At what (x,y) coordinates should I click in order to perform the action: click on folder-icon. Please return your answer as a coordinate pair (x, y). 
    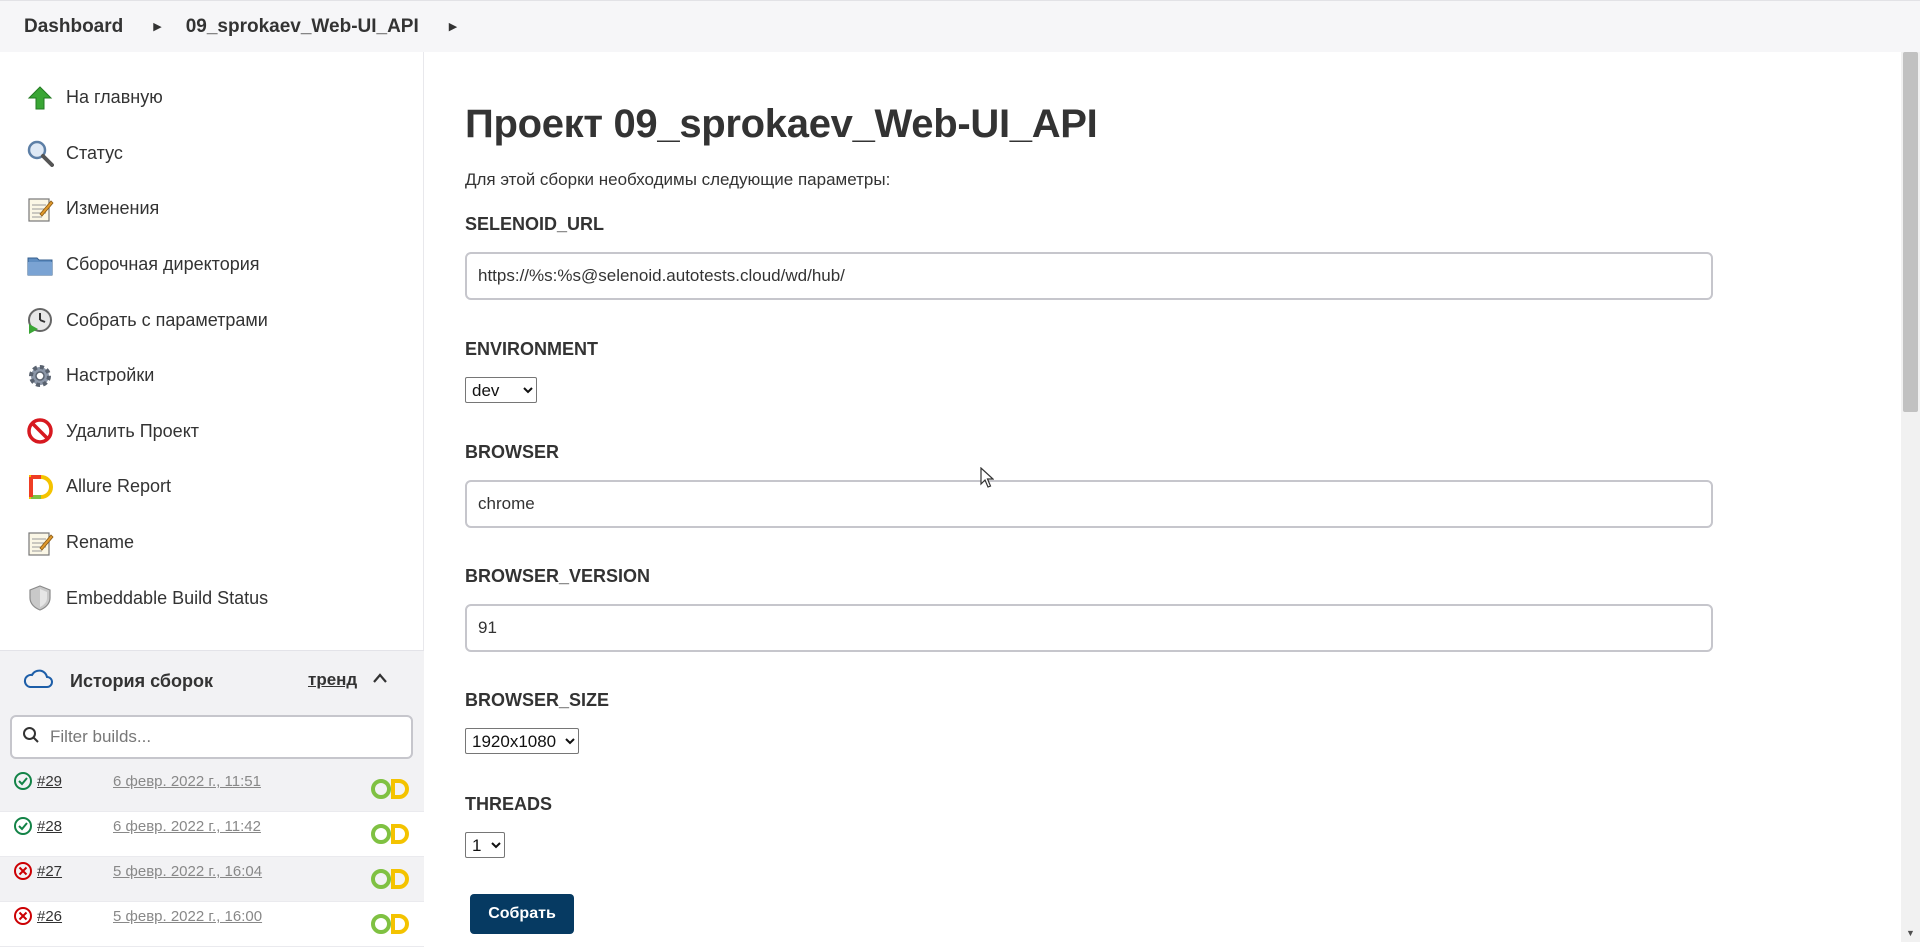
    Looking at the image, I should click on (40, 265).